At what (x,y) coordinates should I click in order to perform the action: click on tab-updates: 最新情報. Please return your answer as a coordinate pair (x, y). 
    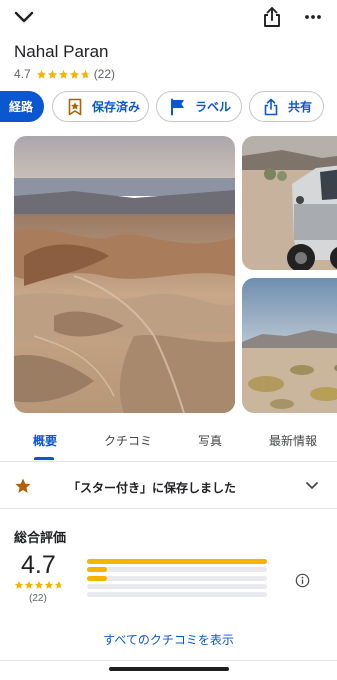
    Looking at the image, I should click on (293, 440).